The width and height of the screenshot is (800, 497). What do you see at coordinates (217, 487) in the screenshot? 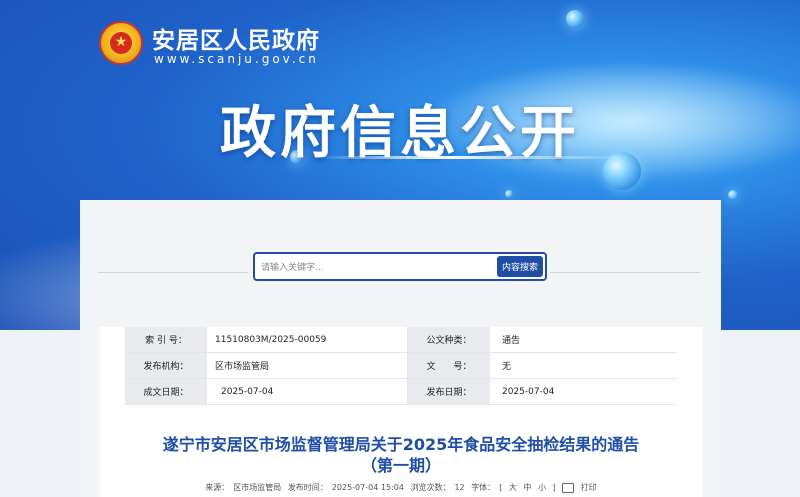
I see `source-label: 来源：` at bounding box center [217, 487].